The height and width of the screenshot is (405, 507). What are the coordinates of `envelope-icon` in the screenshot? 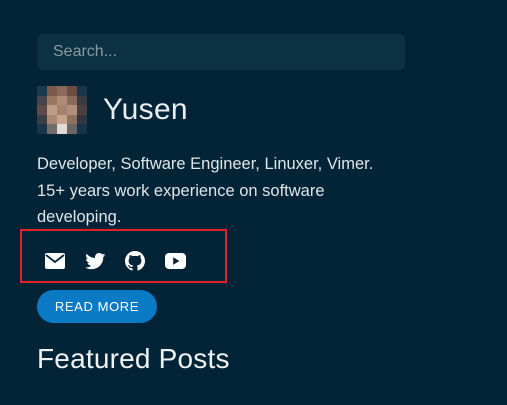 It's located at (55, 261).